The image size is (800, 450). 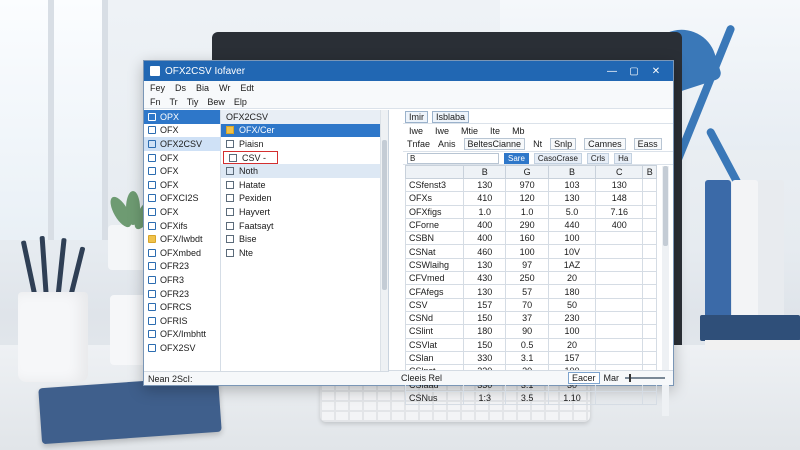 I want to click on table-row: CSV 157 70 50, so click(x=531, y=304).